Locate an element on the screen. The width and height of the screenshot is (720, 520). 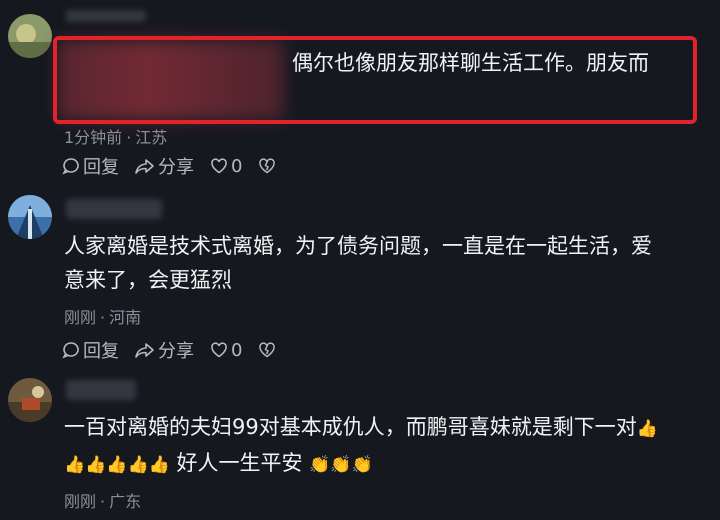
timestamp: 1分钟前 is located at coordinates (93, 137).